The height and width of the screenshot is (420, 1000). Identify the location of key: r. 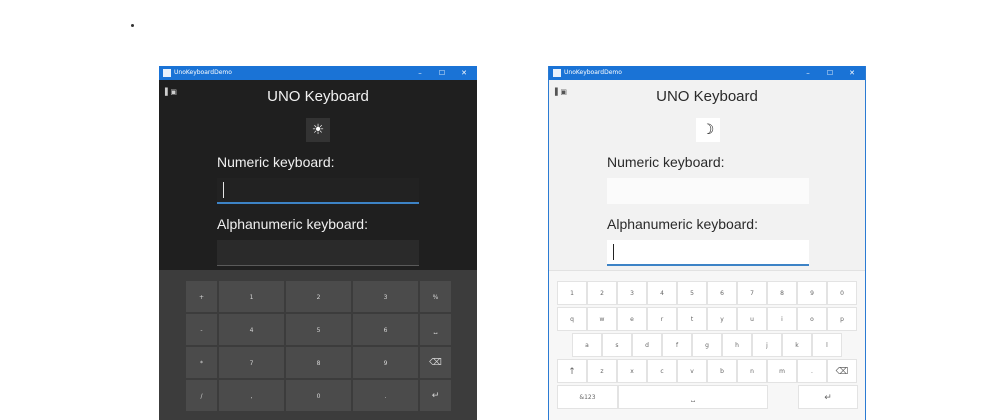
(662, 319).